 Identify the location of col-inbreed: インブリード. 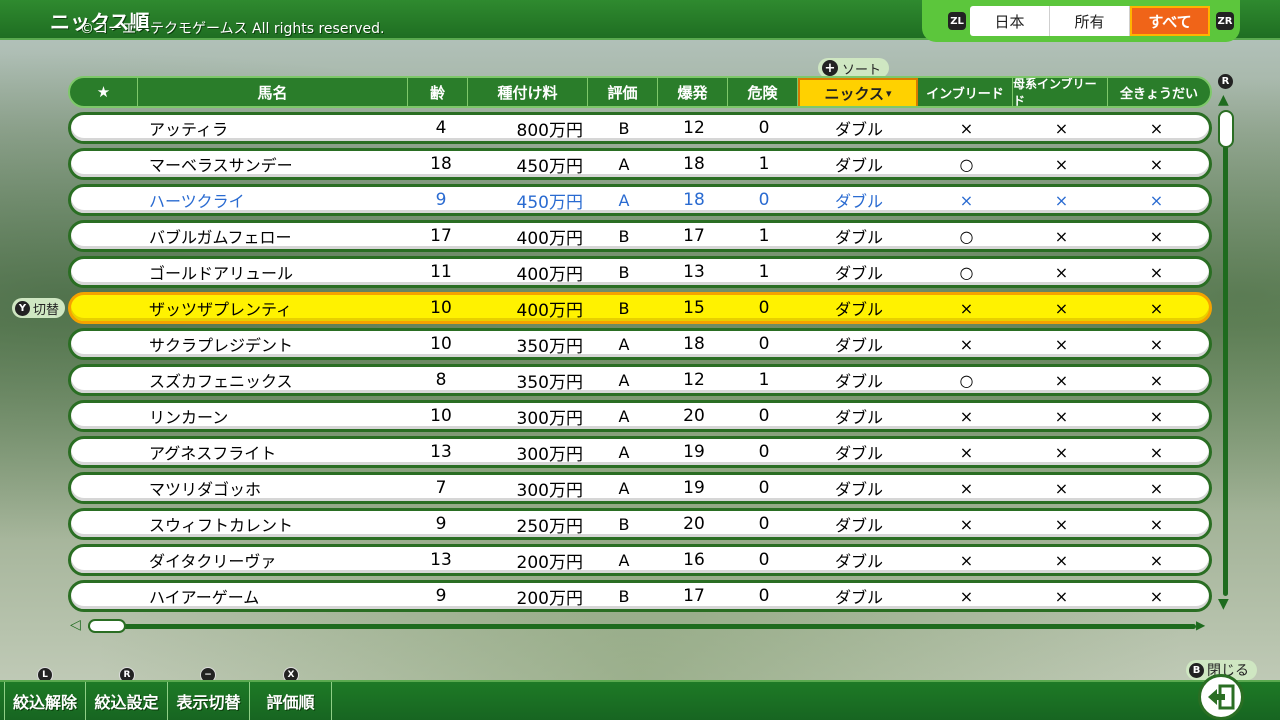
(965, 92).